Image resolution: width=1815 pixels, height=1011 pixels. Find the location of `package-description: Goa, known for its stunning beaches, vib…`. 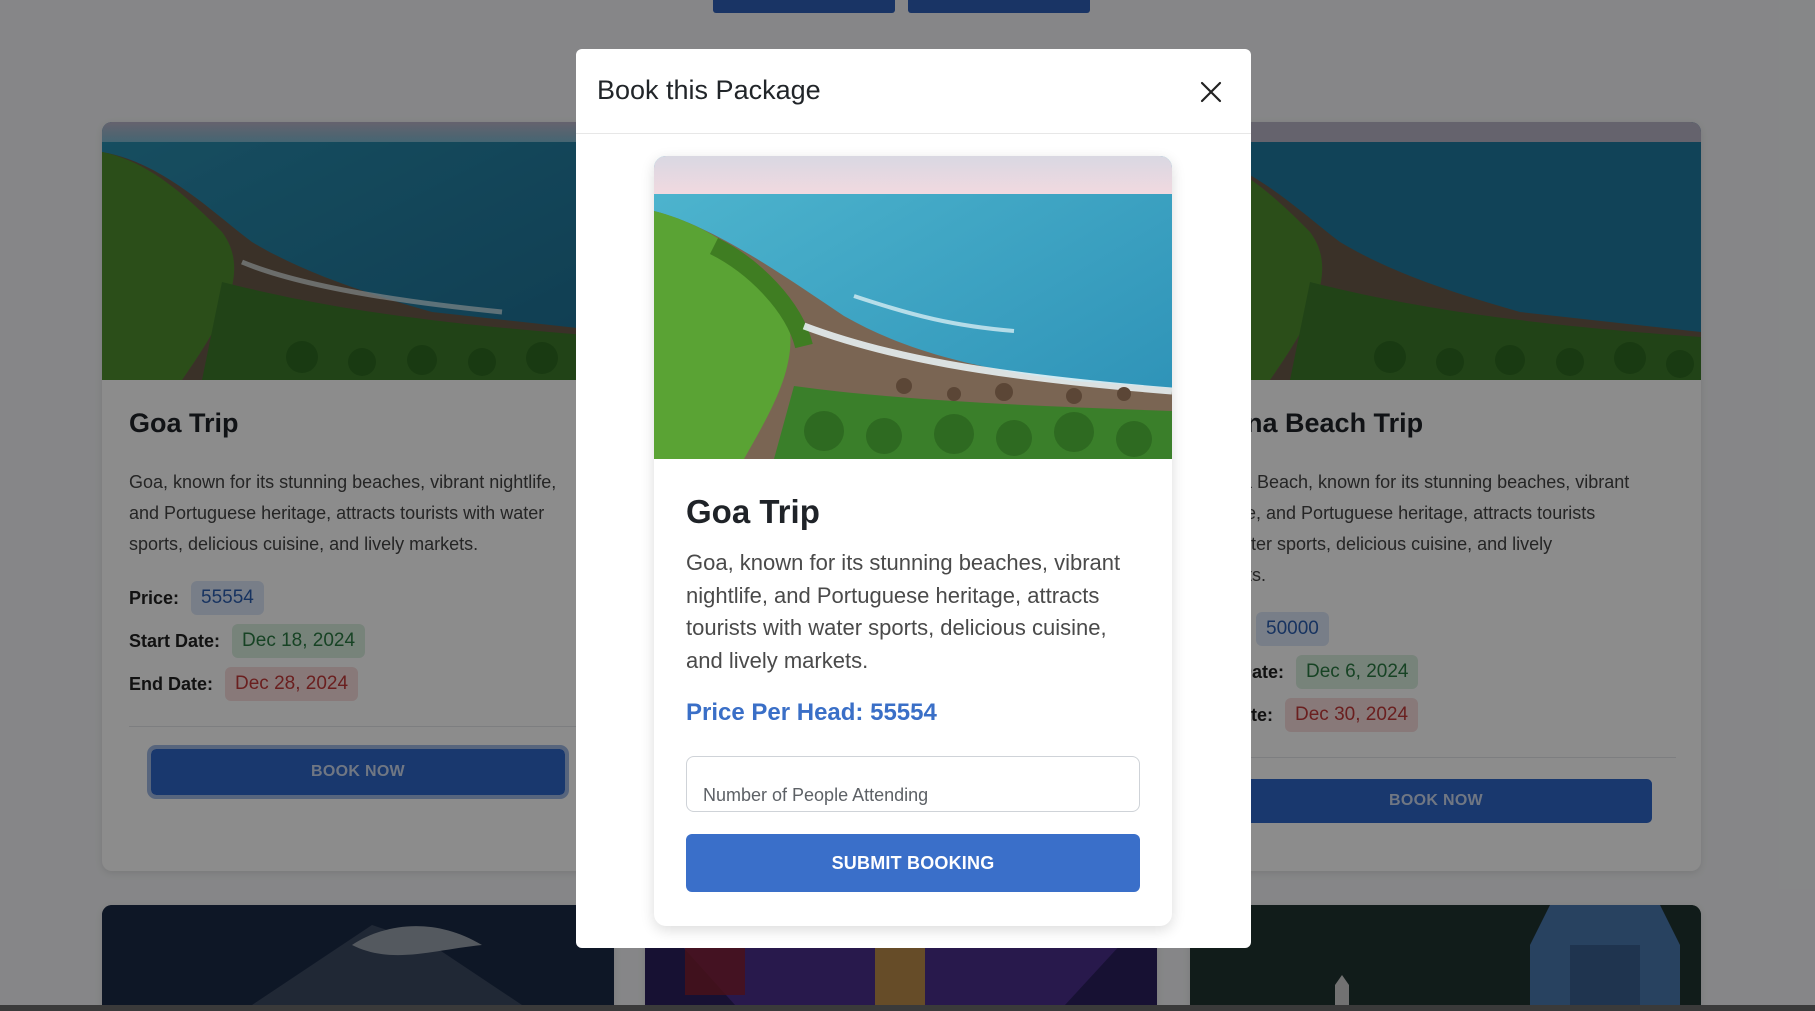

package-description: Goa, known for its stunning beaches, vib… is located at coordinates (903, 611).